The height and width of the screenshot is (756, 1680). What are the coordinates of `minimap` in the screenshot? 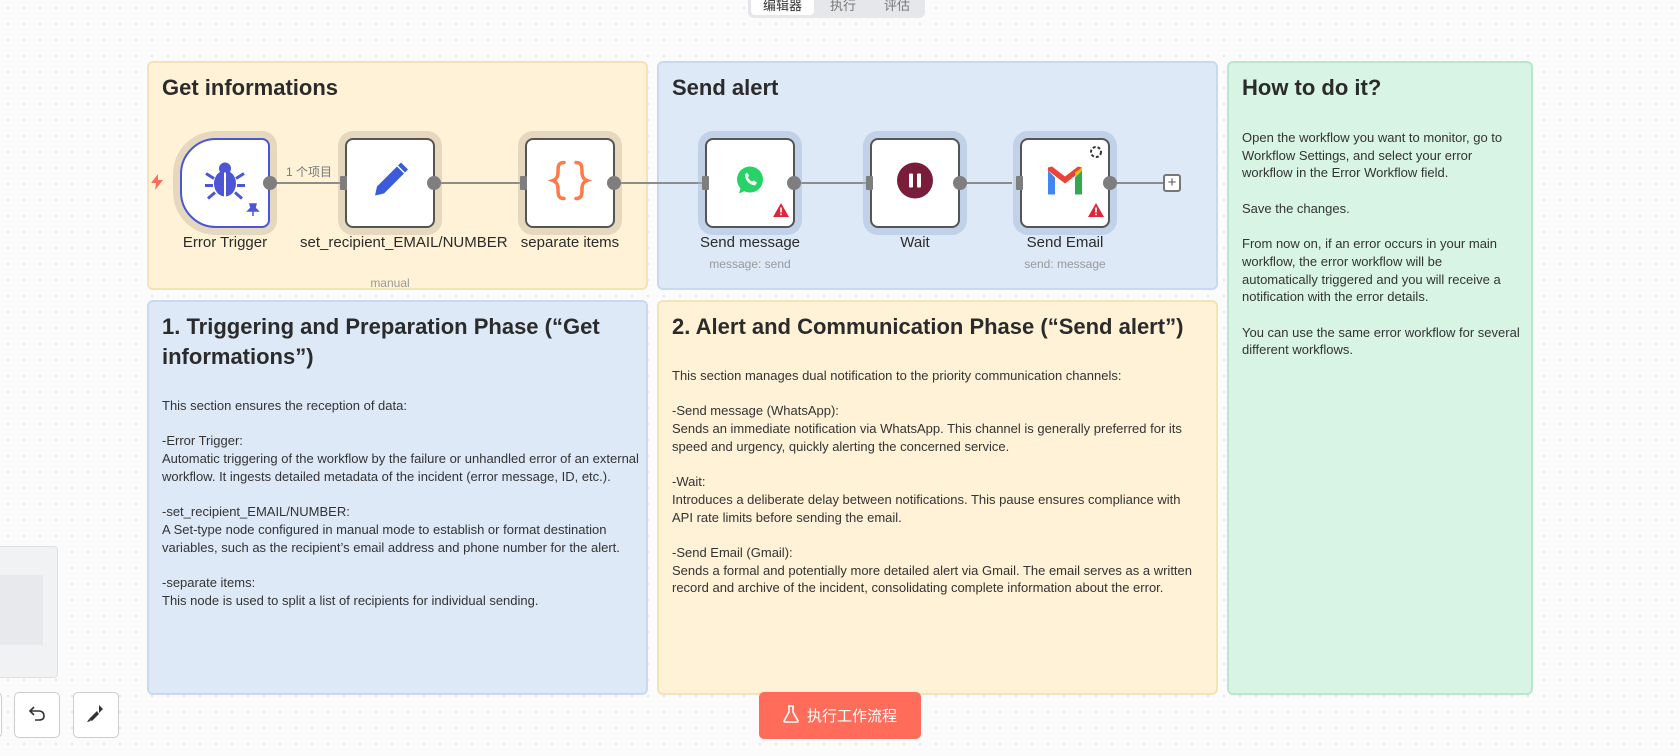 It's located at (29, 612).